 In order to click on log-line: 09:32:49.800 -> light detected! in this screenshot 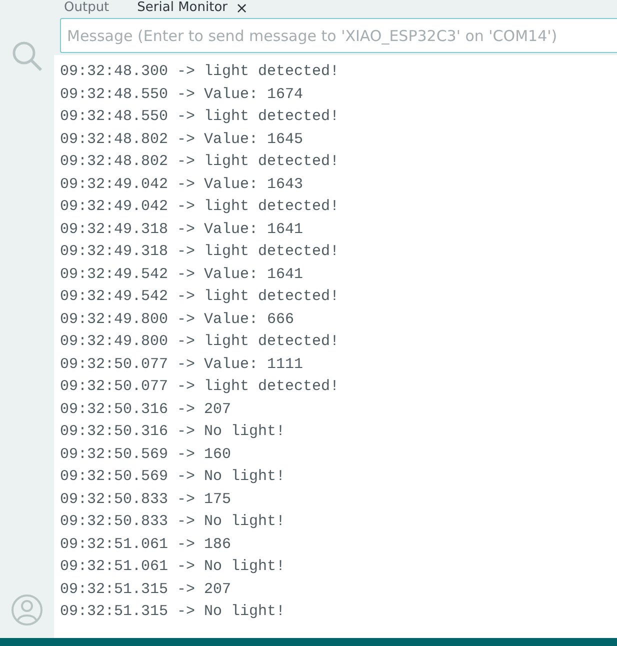, I will do `click(200, 342)`.